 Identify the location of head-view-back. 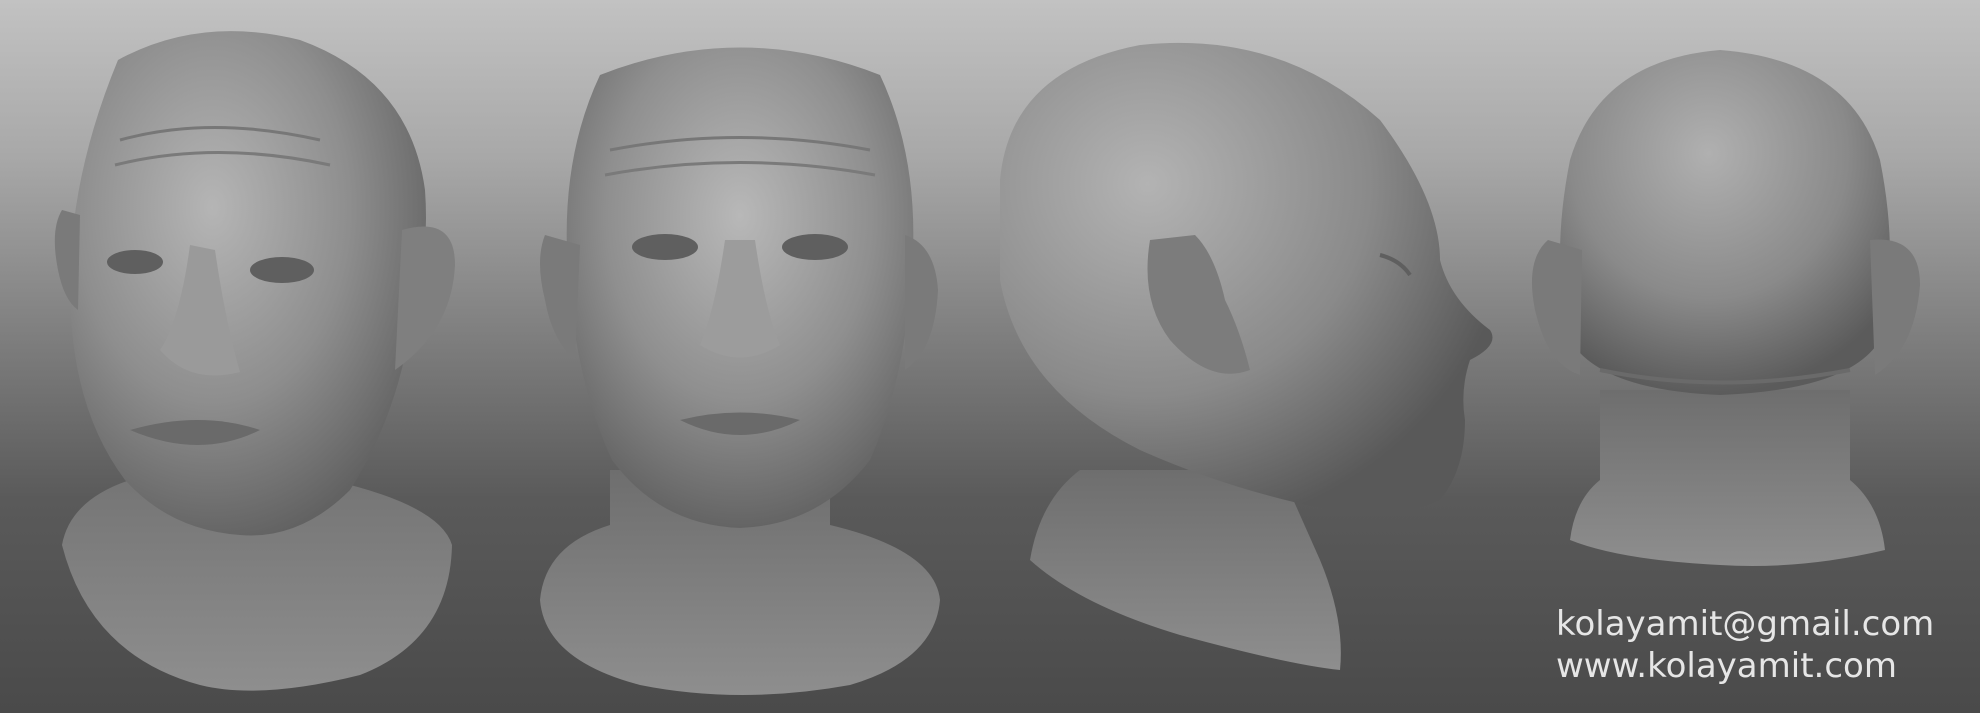
(1725, 308).